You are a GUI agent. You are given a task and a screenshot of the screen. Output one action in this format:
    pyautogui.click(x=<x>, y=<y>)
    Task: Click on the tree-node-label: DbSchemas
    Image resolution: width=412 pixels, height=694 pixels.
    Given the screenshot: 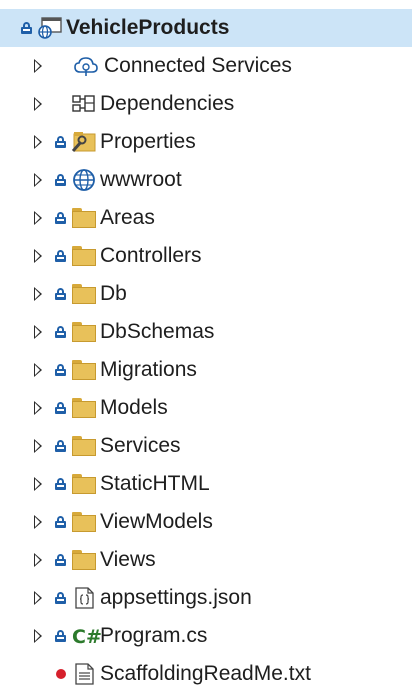 What is the action you would take?
    pyautogui.click(x=157, y=331)
    